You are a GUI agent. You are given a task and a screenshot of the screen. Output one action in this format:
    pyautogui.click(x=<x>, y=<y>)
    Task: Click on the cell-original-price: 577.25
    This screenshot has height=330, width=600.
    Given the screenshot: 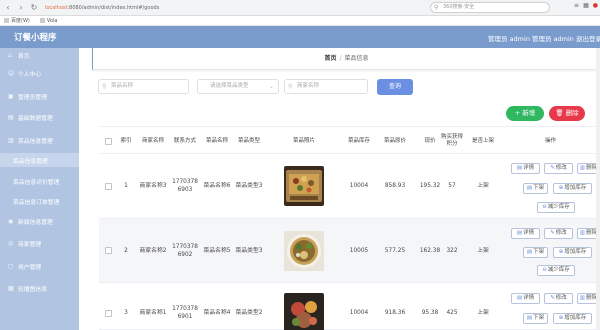 What is the action you would take?
    pyautogui.click(x=395, y=250)
    